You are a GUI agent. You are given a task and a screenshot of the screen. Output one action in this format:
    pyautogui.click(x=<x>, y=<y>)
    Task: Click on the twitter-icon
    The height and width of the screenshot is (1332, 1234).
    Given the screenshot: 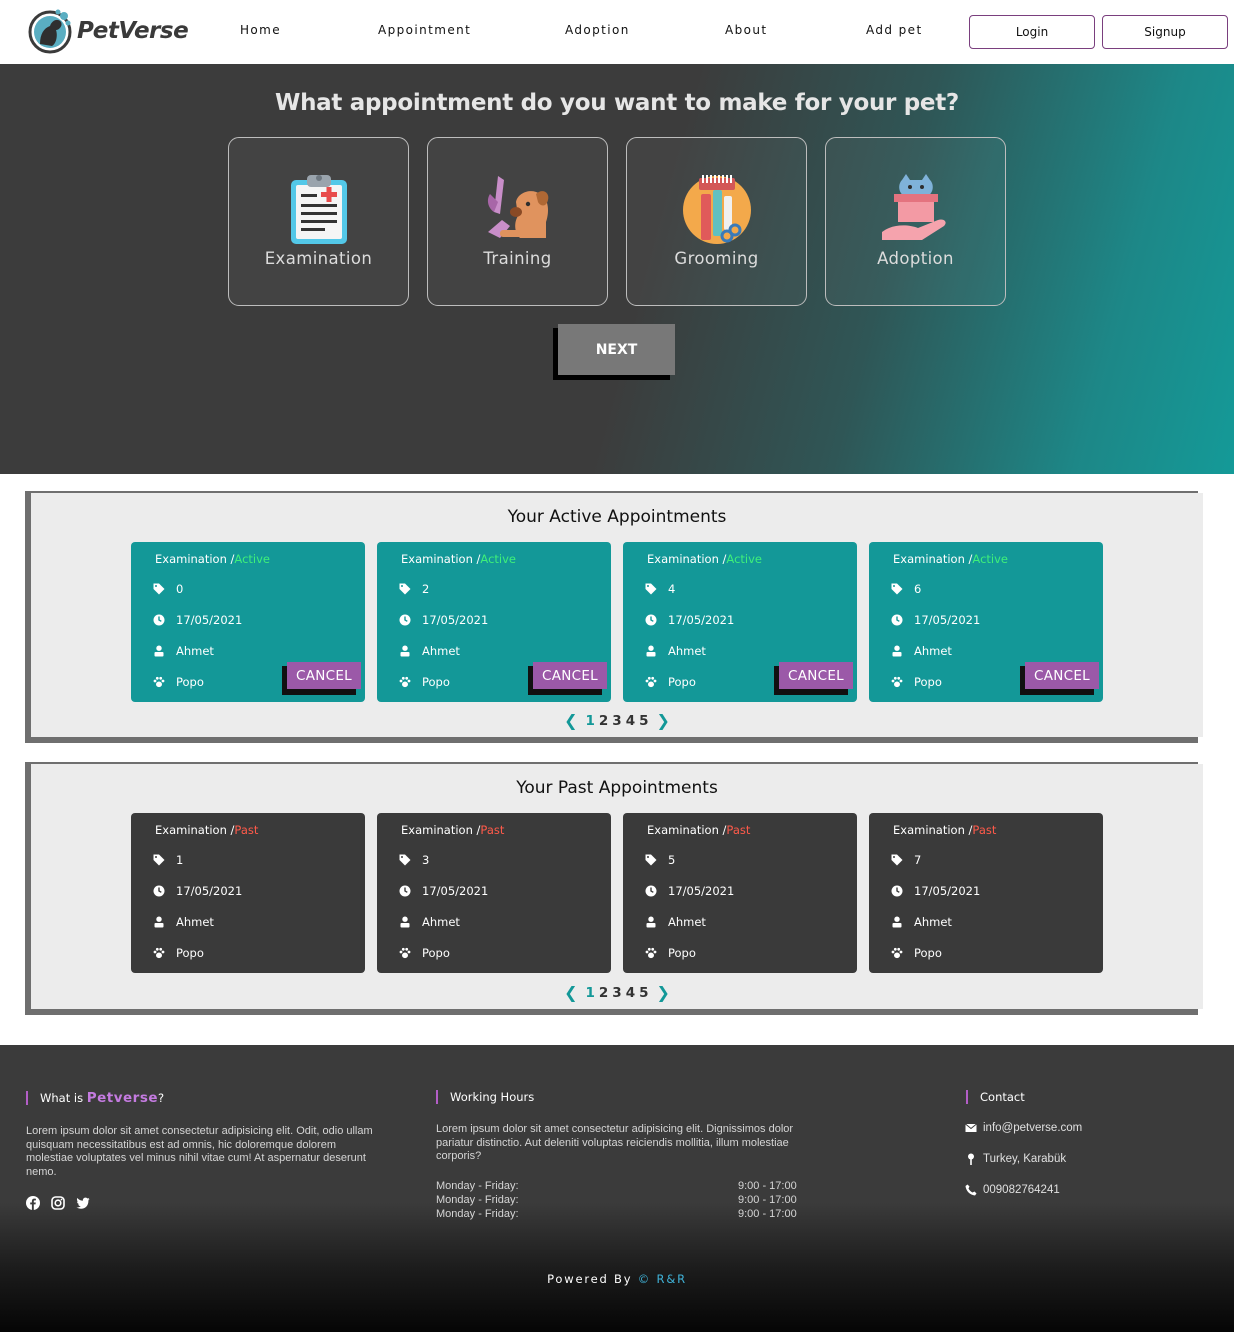 What is the action you would take?
    pyautogui.click(x=83, y=1203)
    